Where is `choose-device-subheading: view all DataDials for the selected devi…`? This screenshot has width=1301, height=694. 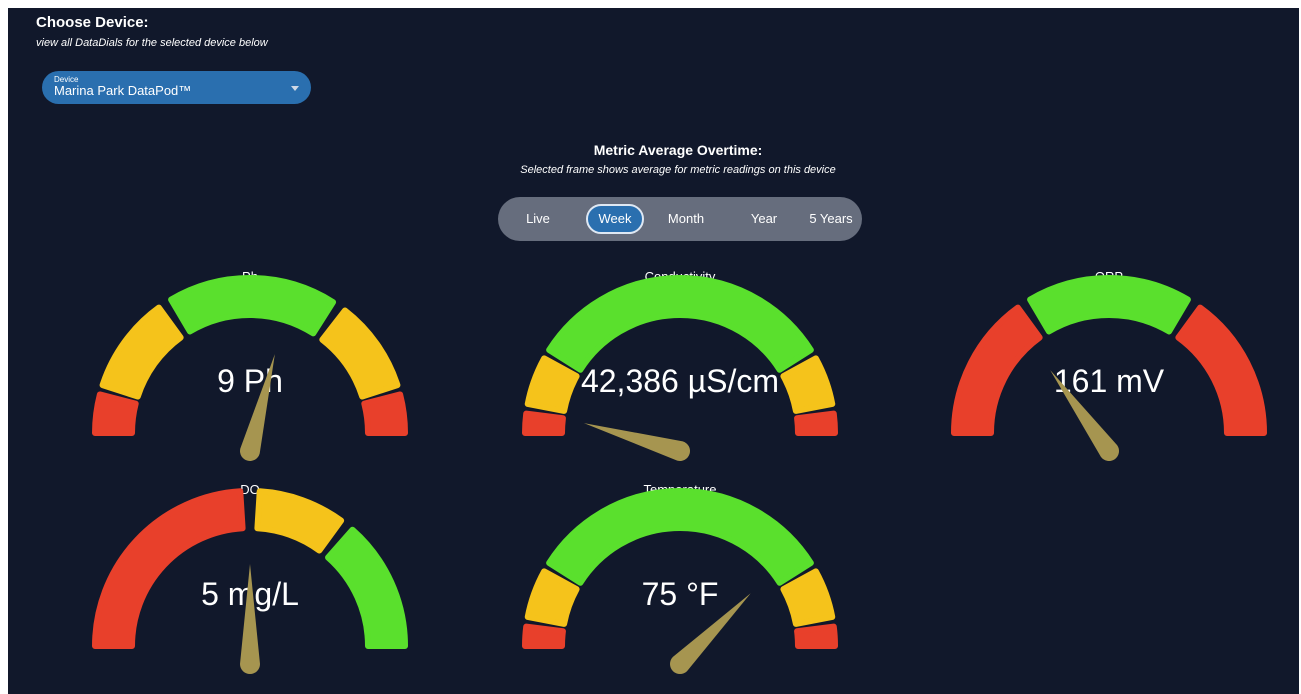 choose-device-subheading: view all DataDials for the selected devi… is located at coordinates (152, 43).